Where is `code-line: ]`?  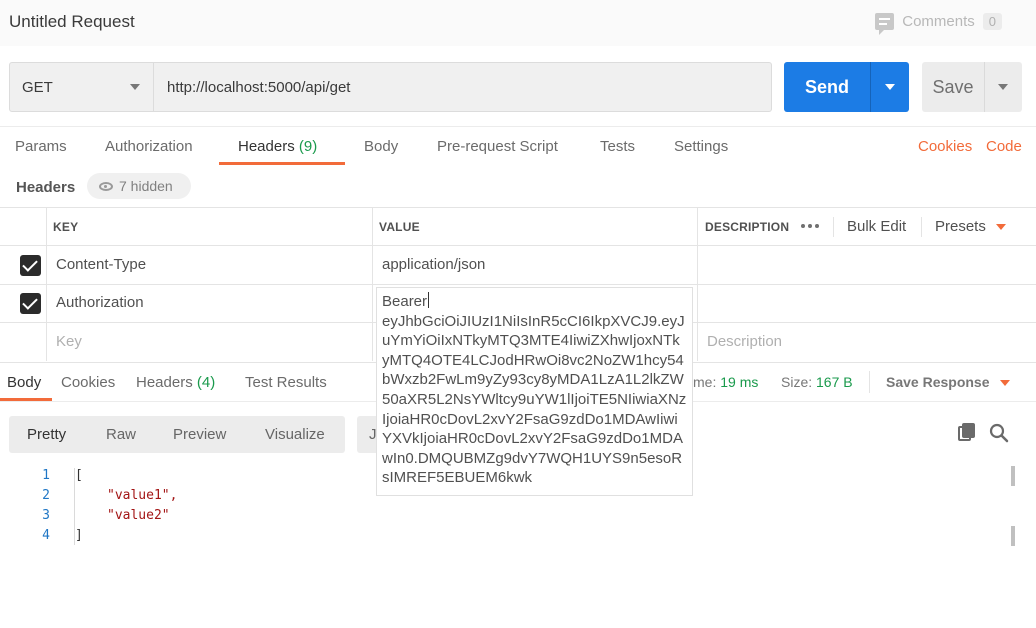 code-line: ] is located at coordinates (79, 535).